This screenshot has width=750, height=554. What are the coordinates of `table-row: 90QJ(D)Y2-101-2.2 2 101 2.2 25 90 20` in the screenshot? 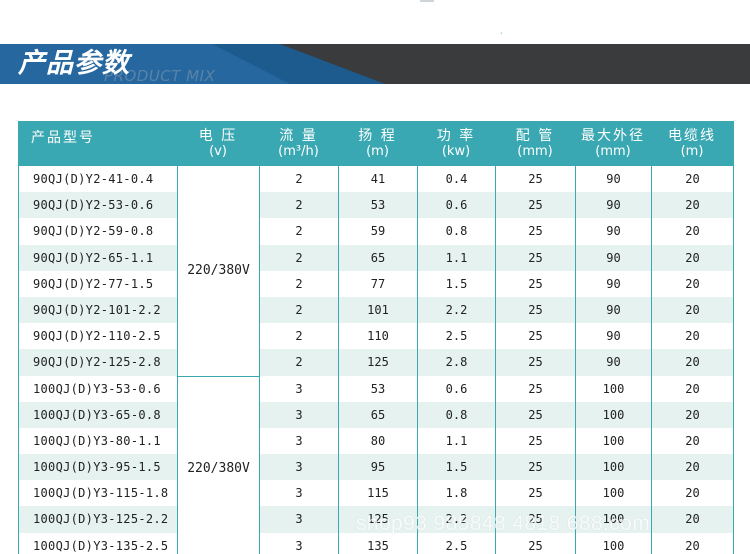 It's located at (376, 310).